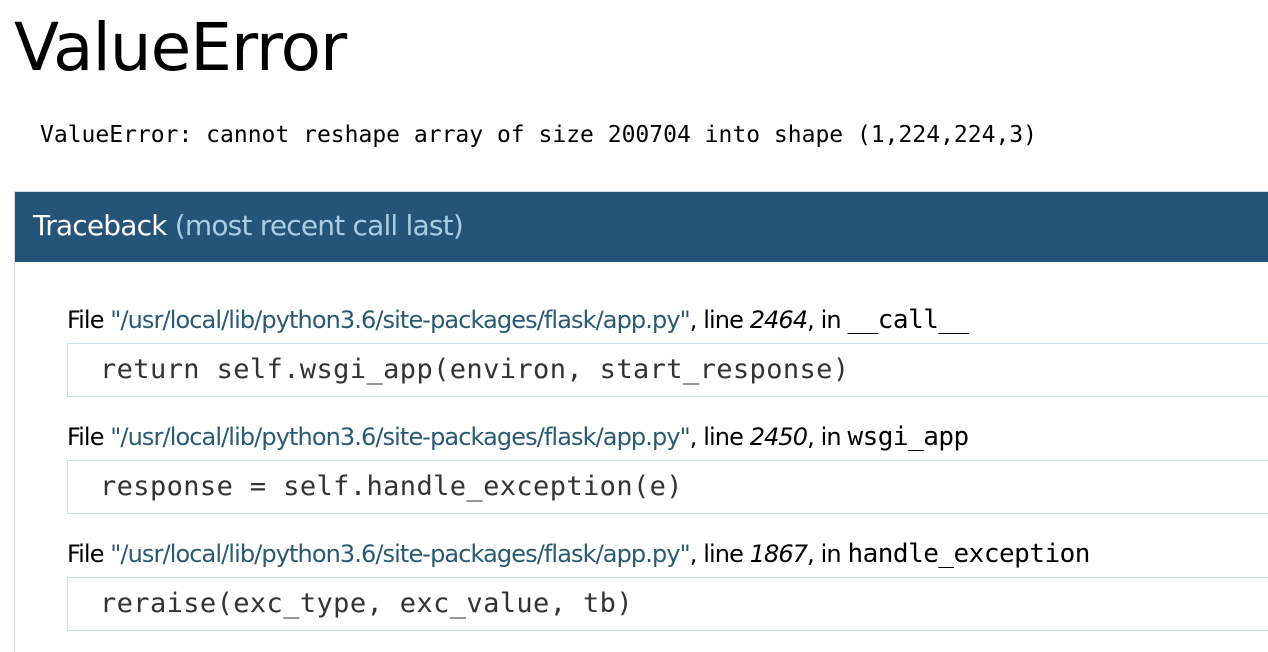 Image resolution: width=1268 pixels, height=652 pixels. I want to click on frame-funcname: wsgi_app, so click(908, 437).